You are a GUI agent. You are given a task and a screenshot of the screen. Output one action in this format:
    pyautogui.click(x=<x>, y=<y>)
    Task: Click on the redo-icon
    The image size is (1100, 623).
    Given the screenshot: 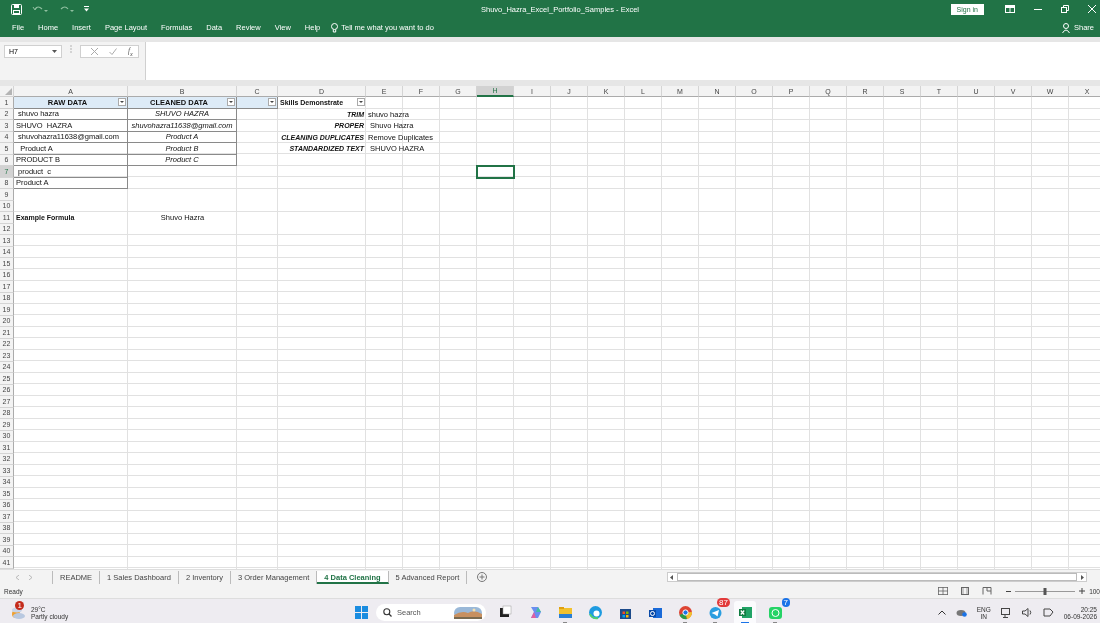 What is the action you would take?
    pyautogui.click(x=66, y=9)
    